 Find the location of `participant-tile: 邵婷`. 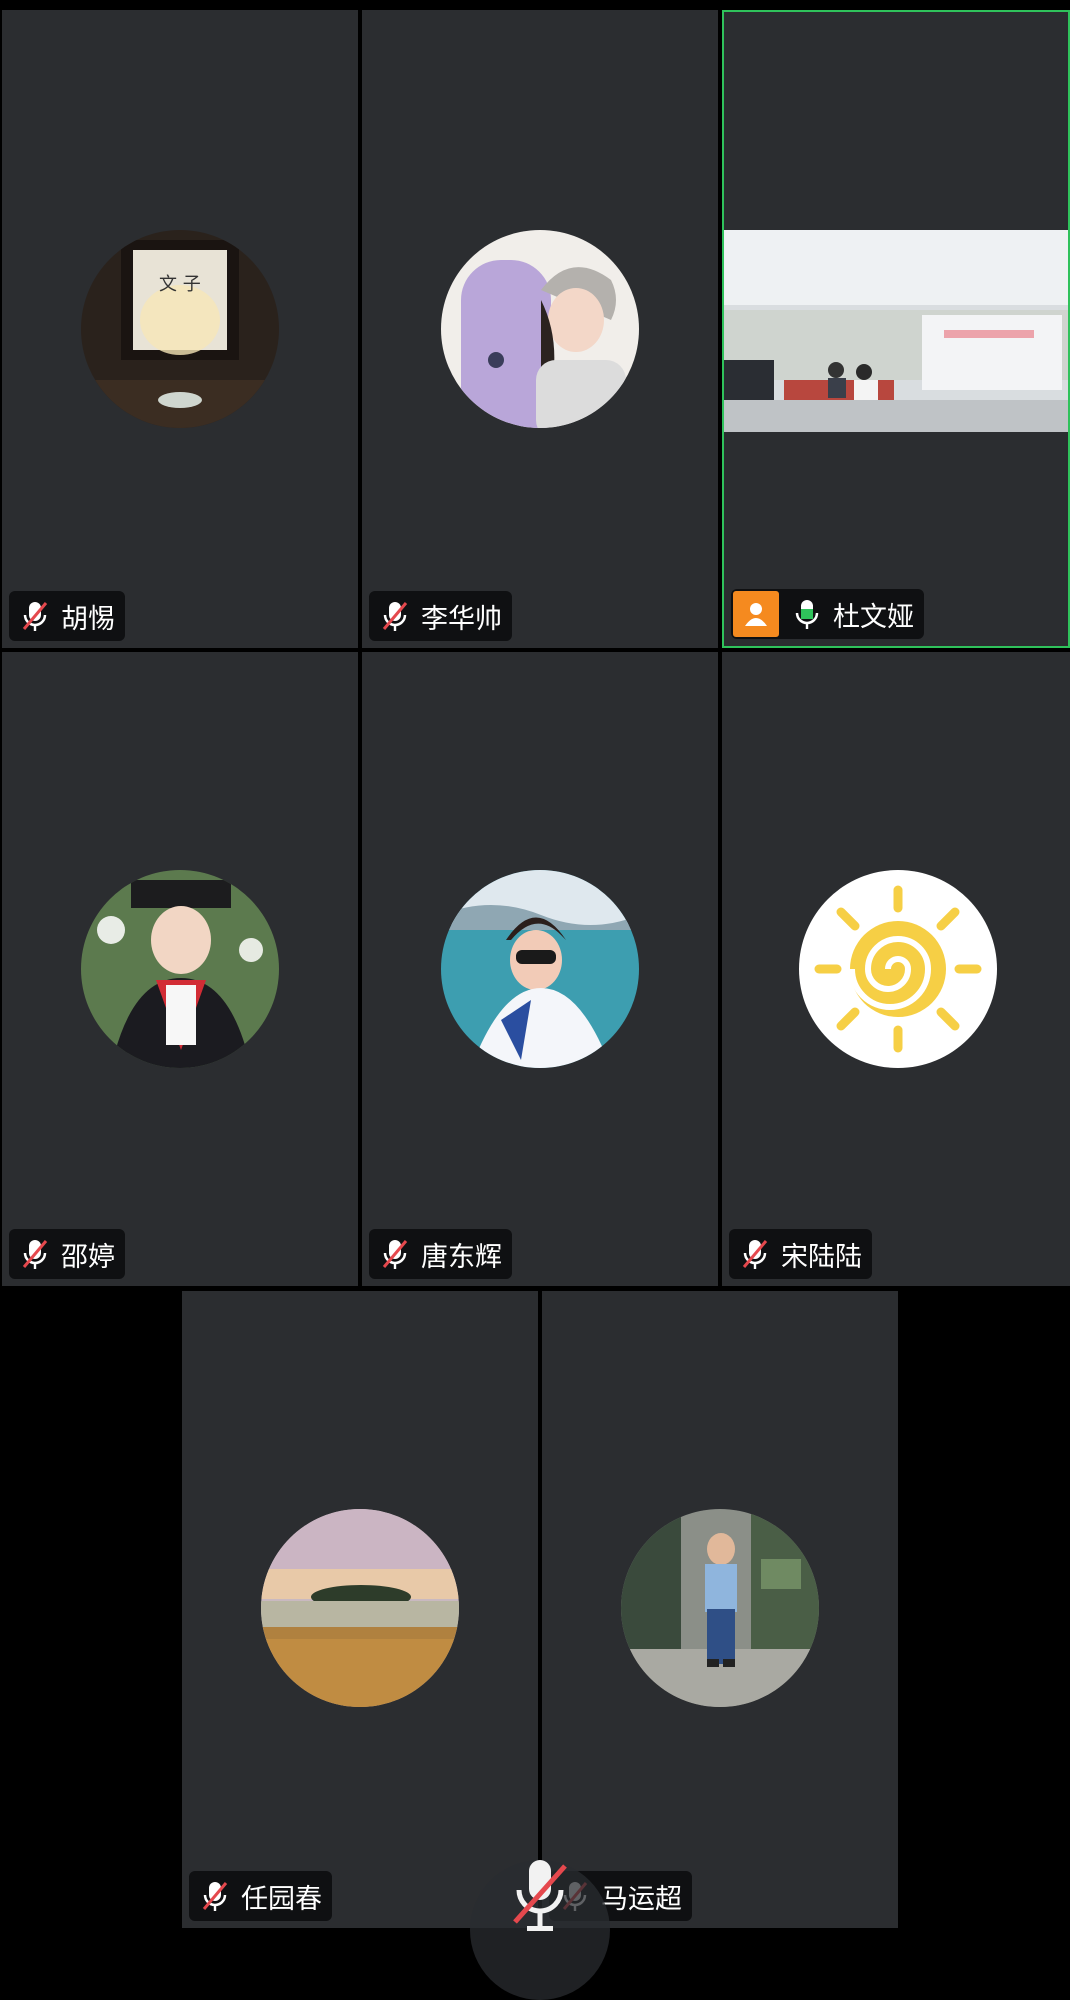

participant-tile: 邵婷 is located at coordinates (180, 969).